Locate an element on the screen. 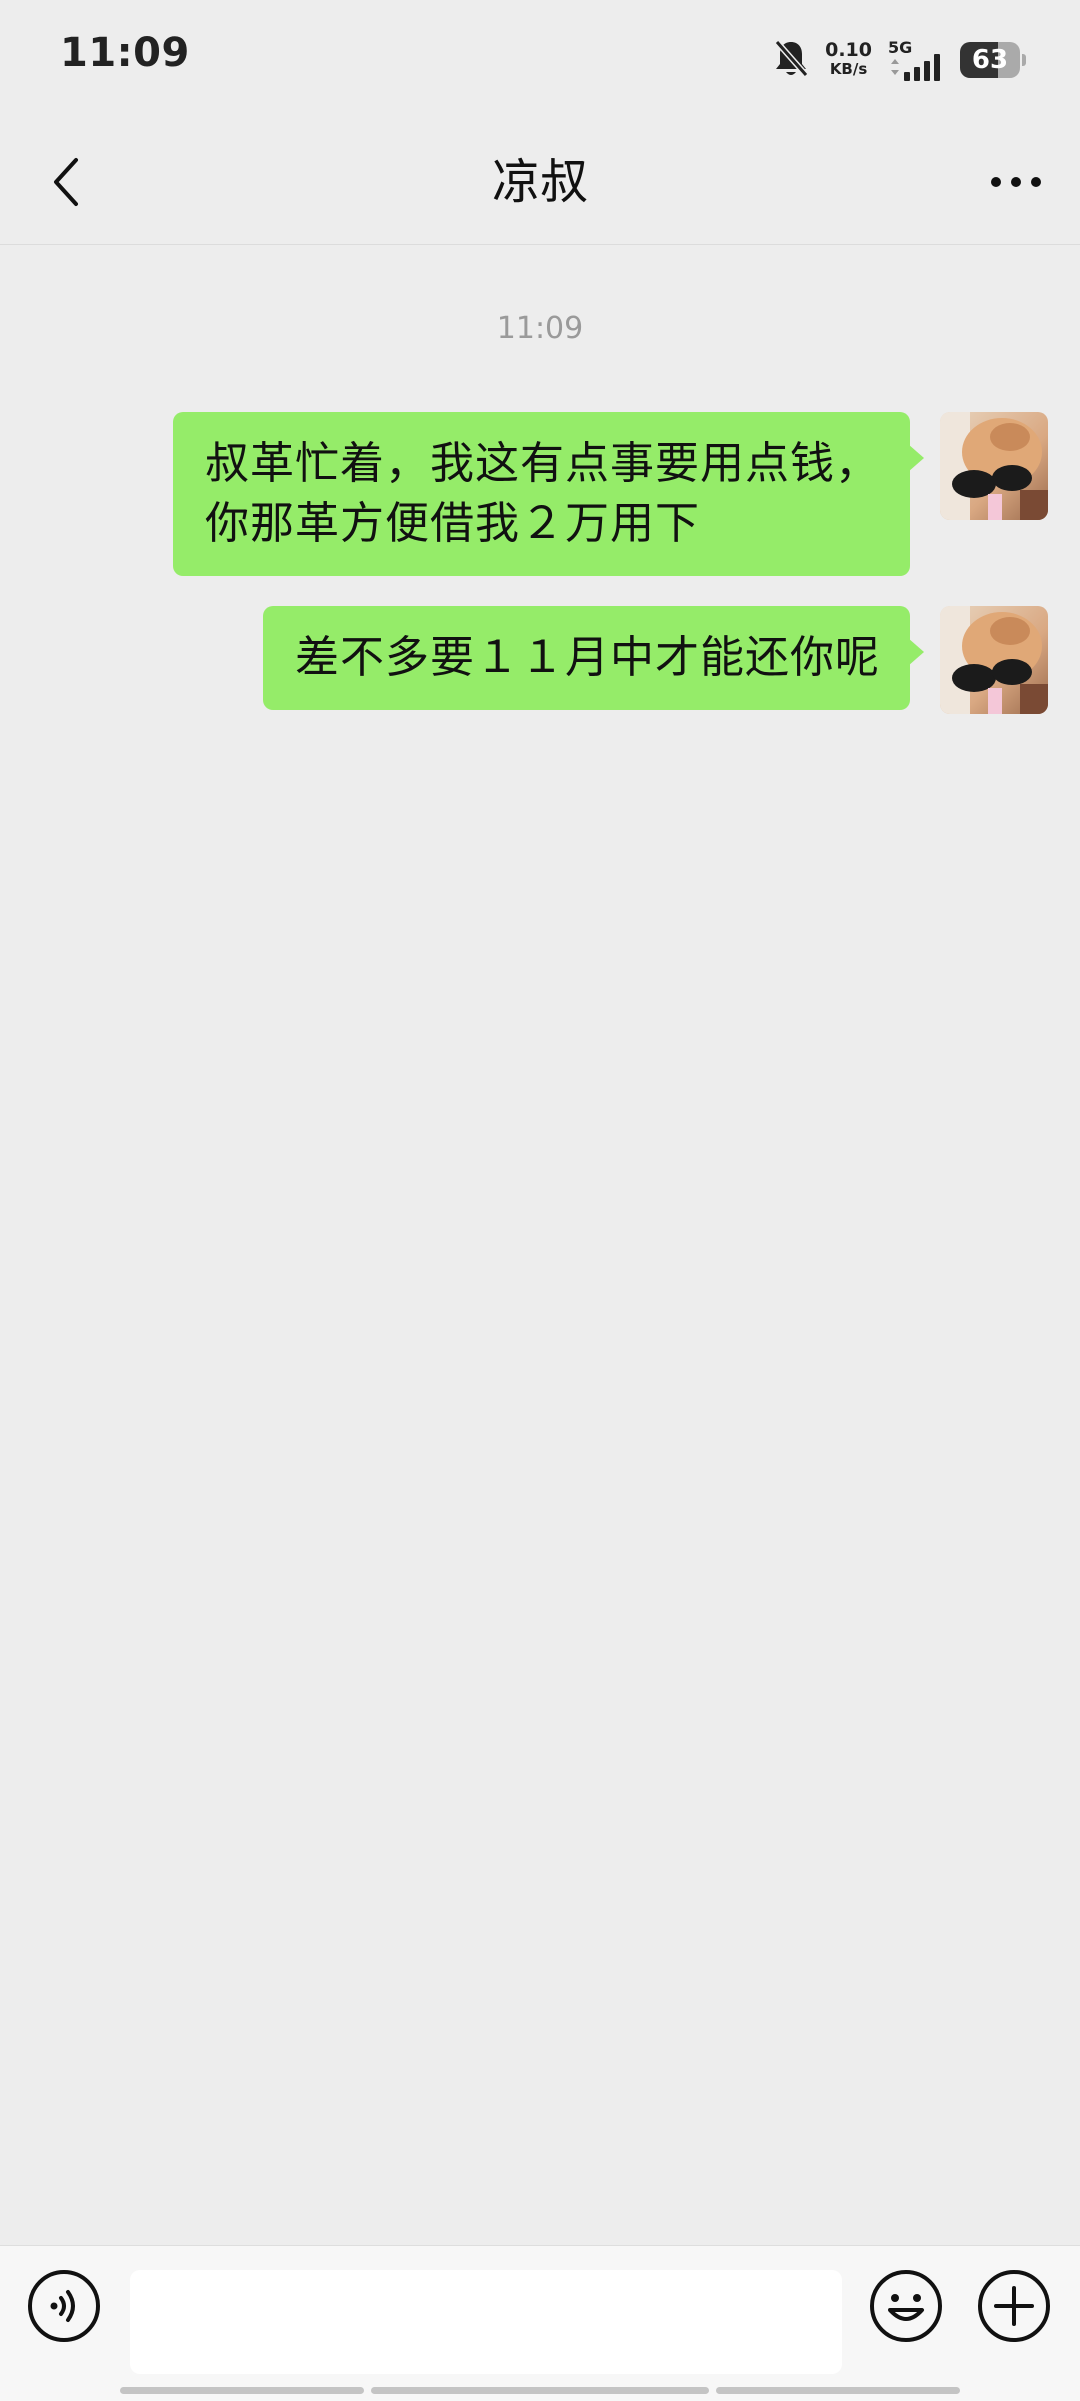 The width and height of the screenshot is (1080, 2401). bell-muted-icon is located at coordinates (791, 60).